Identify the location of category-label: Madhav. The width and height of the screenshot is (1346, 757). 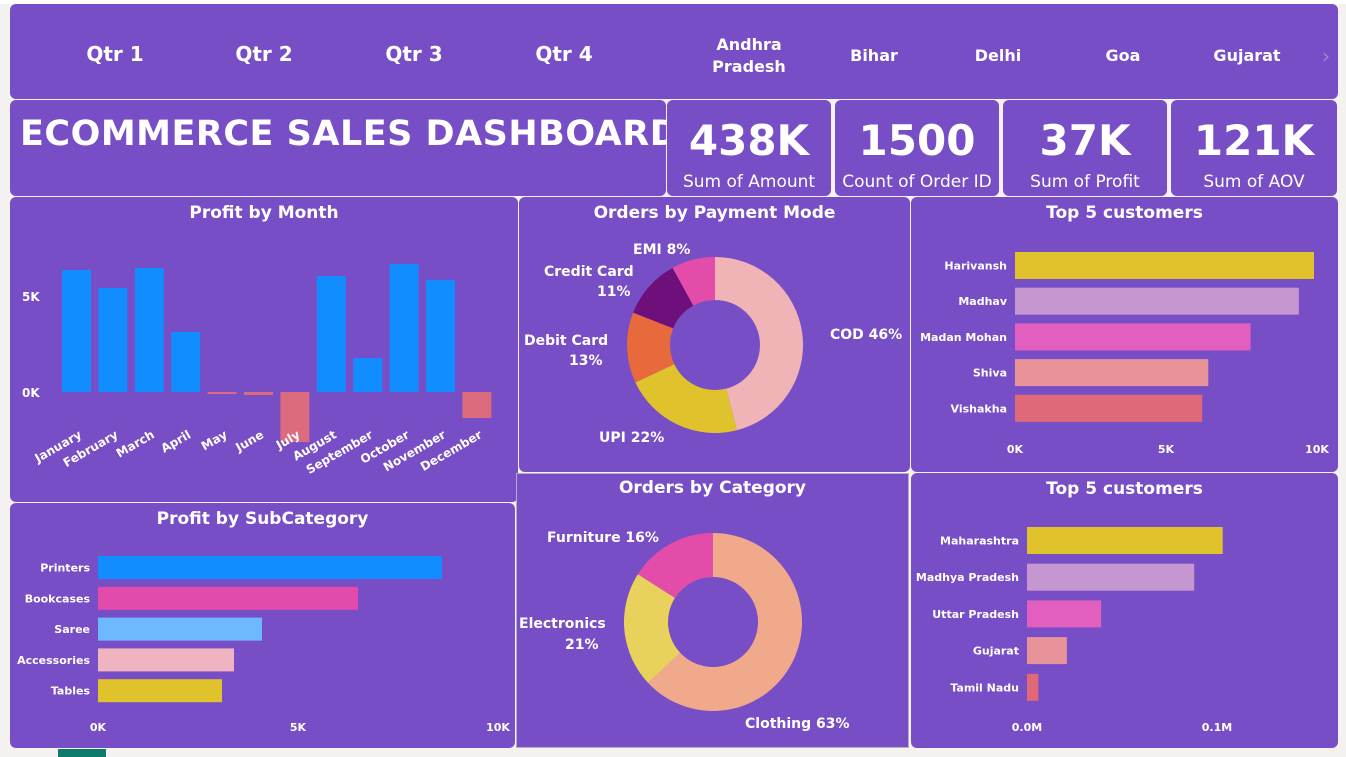
(982, 301).